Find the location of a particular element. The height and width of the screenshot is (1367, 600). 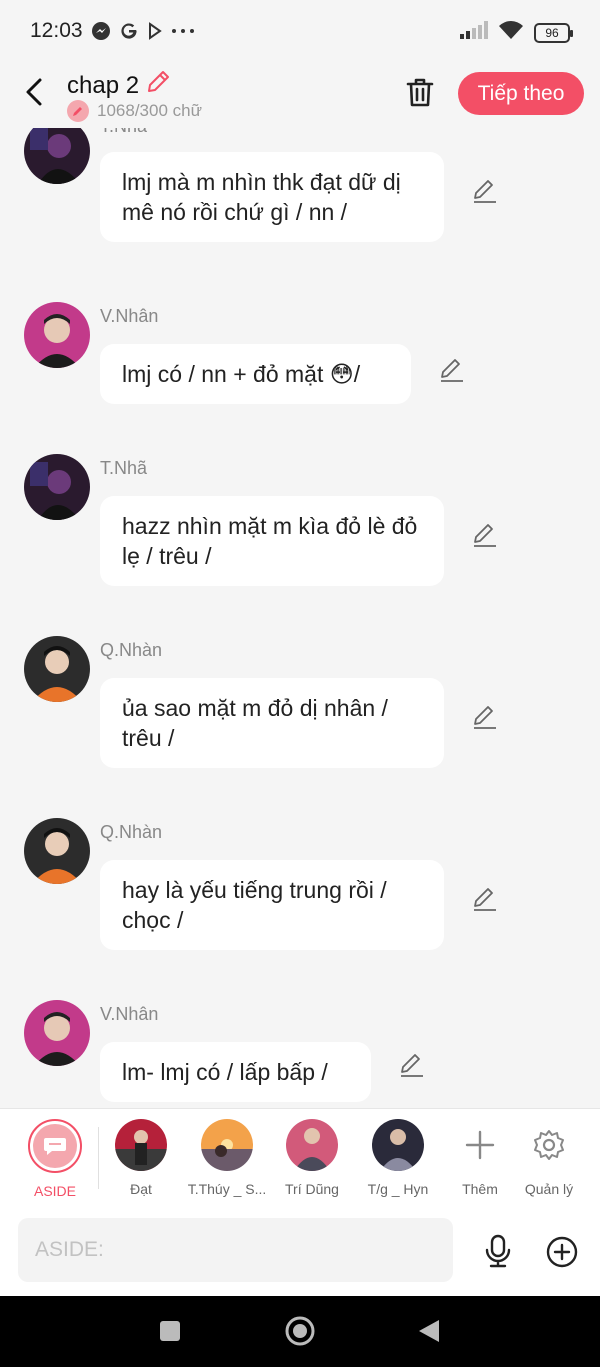

signal-icon is located at coordinates (474, 33).